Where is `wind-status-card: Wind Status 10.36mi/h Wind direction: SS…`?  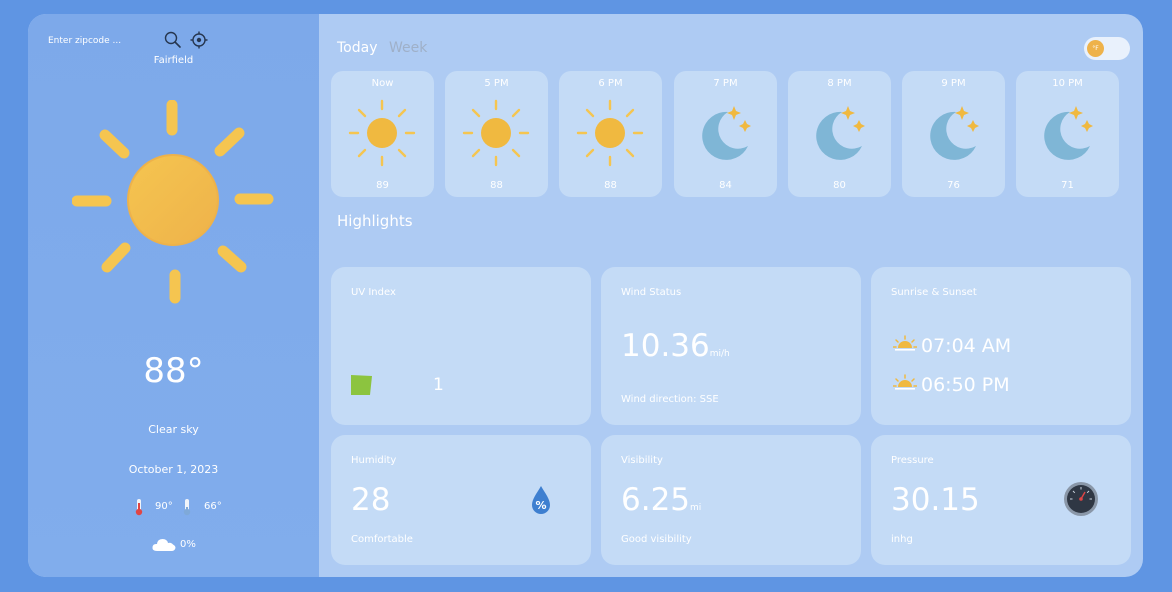 wind-status-card: Wind Status 10.36mi/h Wind direction: SS… is located at coordinates (731, 346).